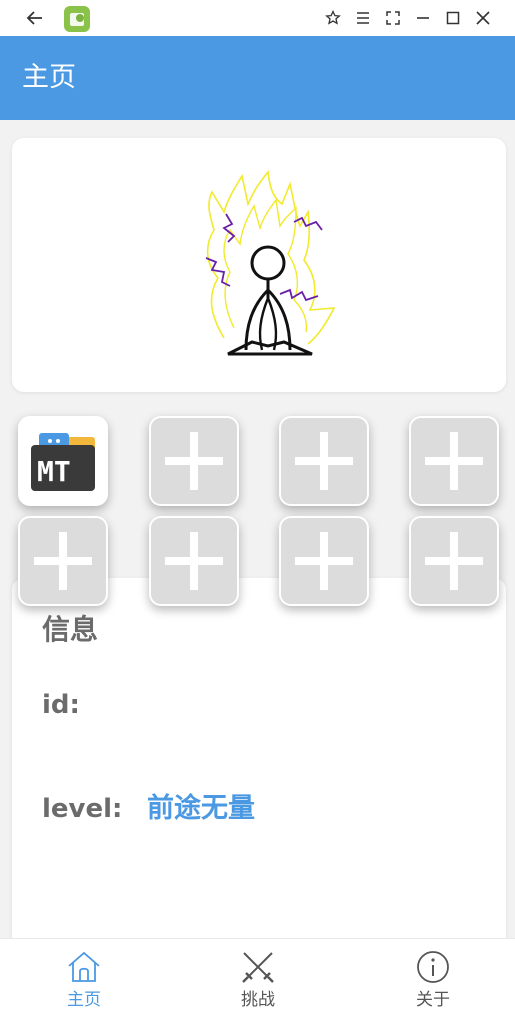 The image size is (515, 1018). I want to click on stick-figure-meditating-aura-icon, so click(270, 262).